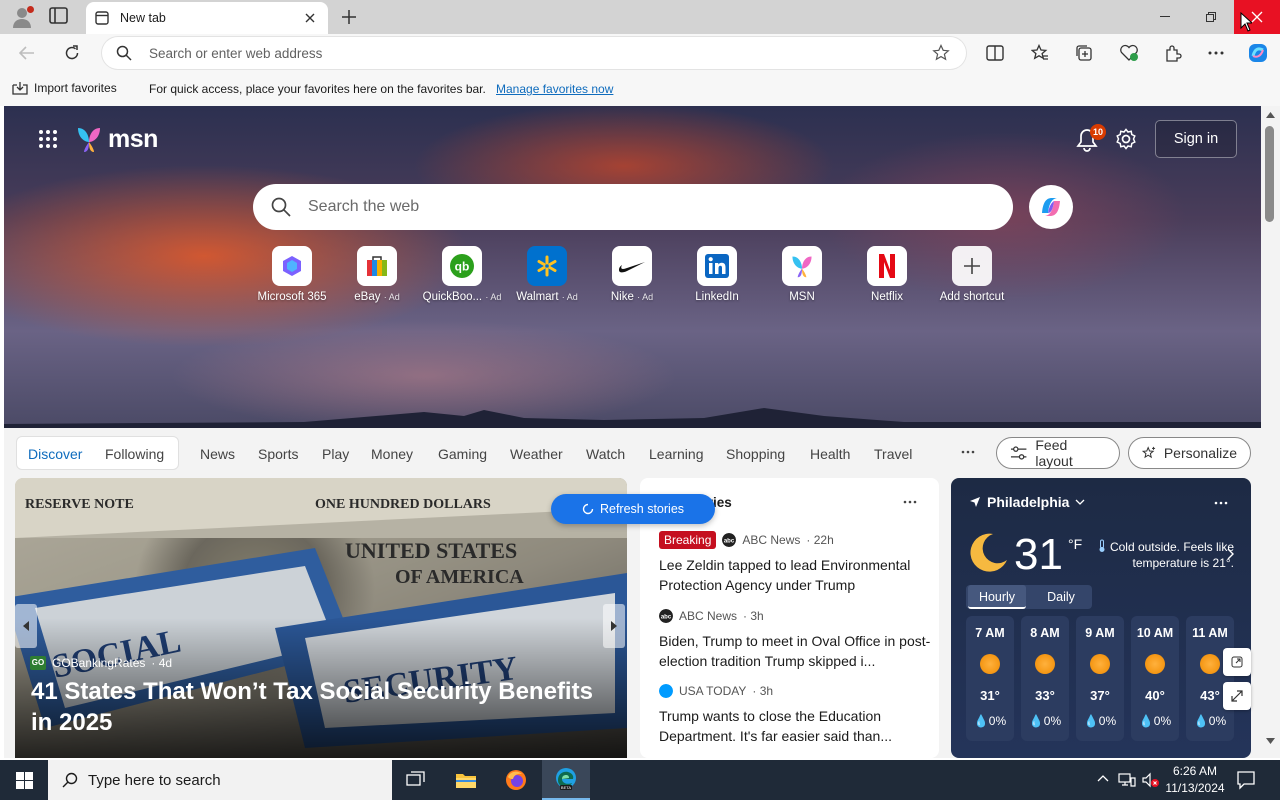  What do you see at coordinates (1061, 597) in the screenshot?
I see `tab-daily: Daily` at bounding box center [1061, 597].